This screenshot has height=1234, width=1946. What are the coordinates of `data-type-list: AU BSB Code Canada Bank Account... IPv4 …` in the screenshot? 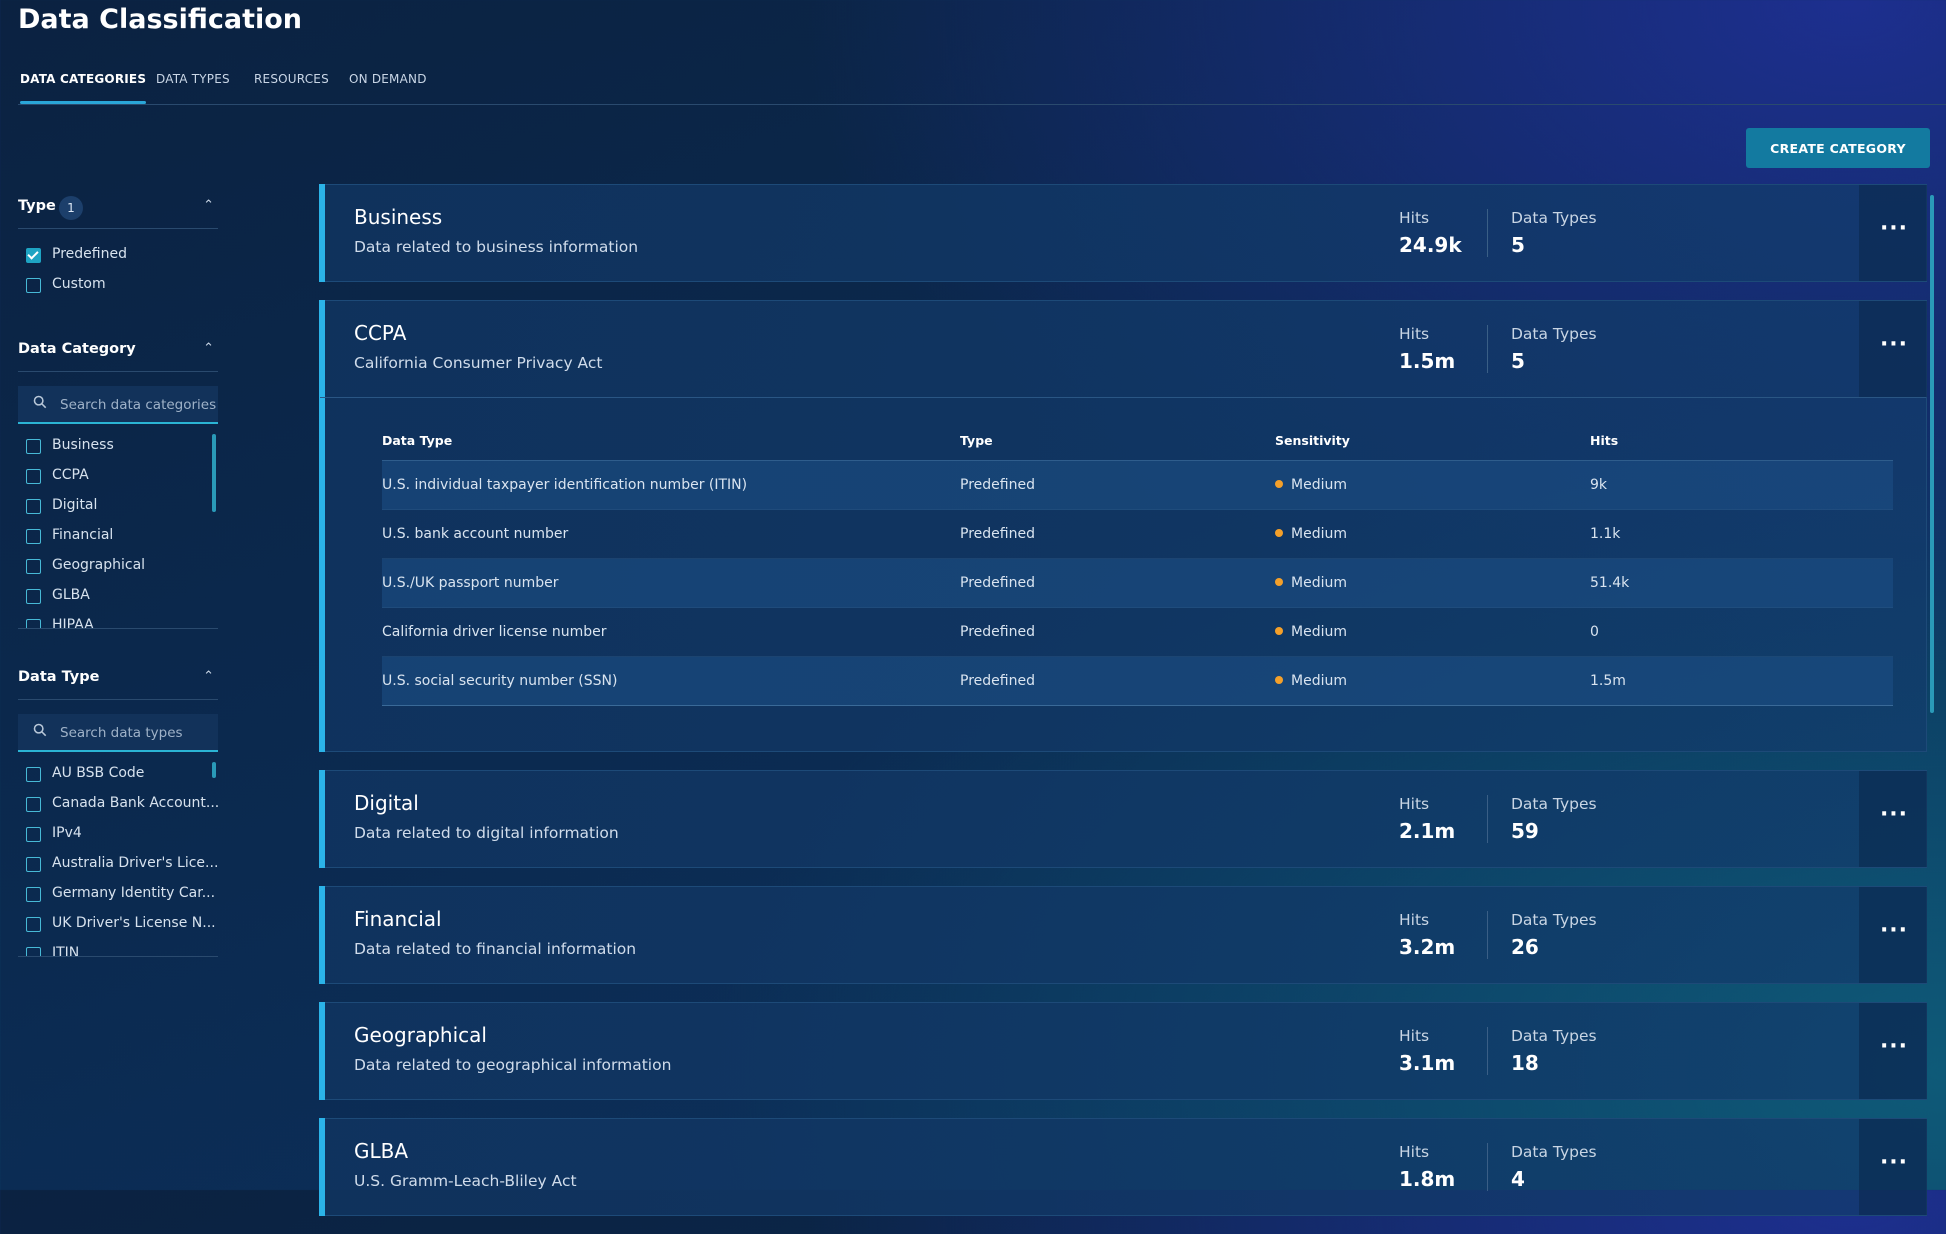 It's located at (118, 854).